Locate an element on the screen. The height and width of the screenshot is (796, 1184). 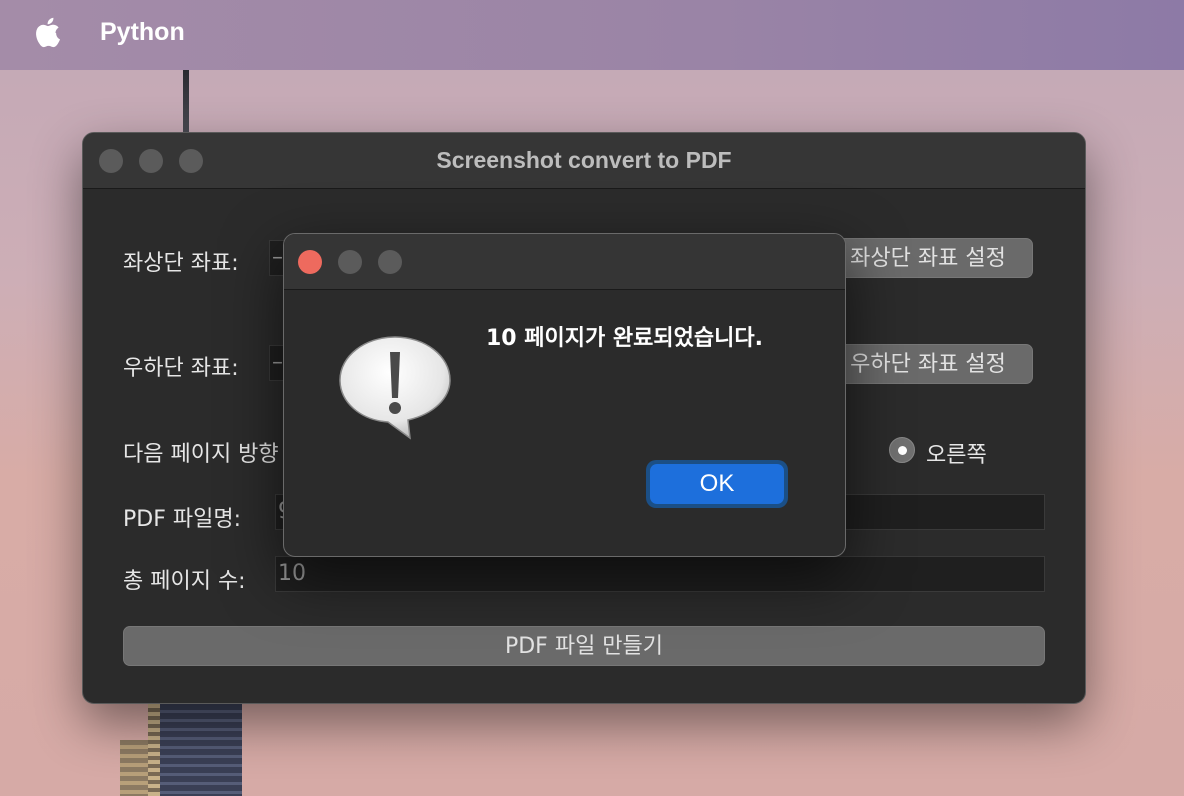
menu-bar: Python is located at coordinates (592, 35).